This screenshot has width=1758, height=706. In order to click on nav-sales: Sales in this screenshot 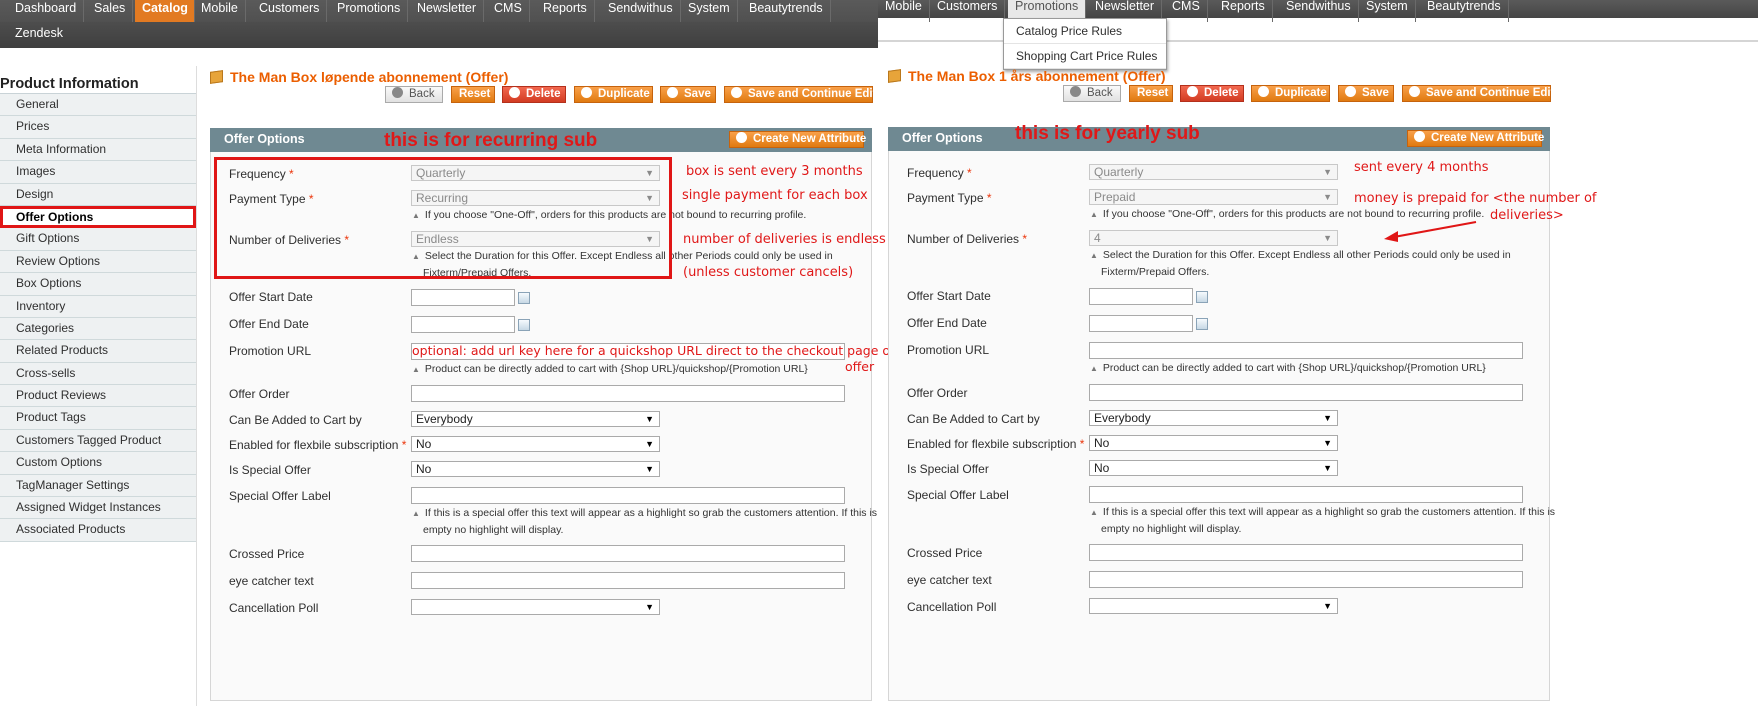, I will do `click(110, 11)`.